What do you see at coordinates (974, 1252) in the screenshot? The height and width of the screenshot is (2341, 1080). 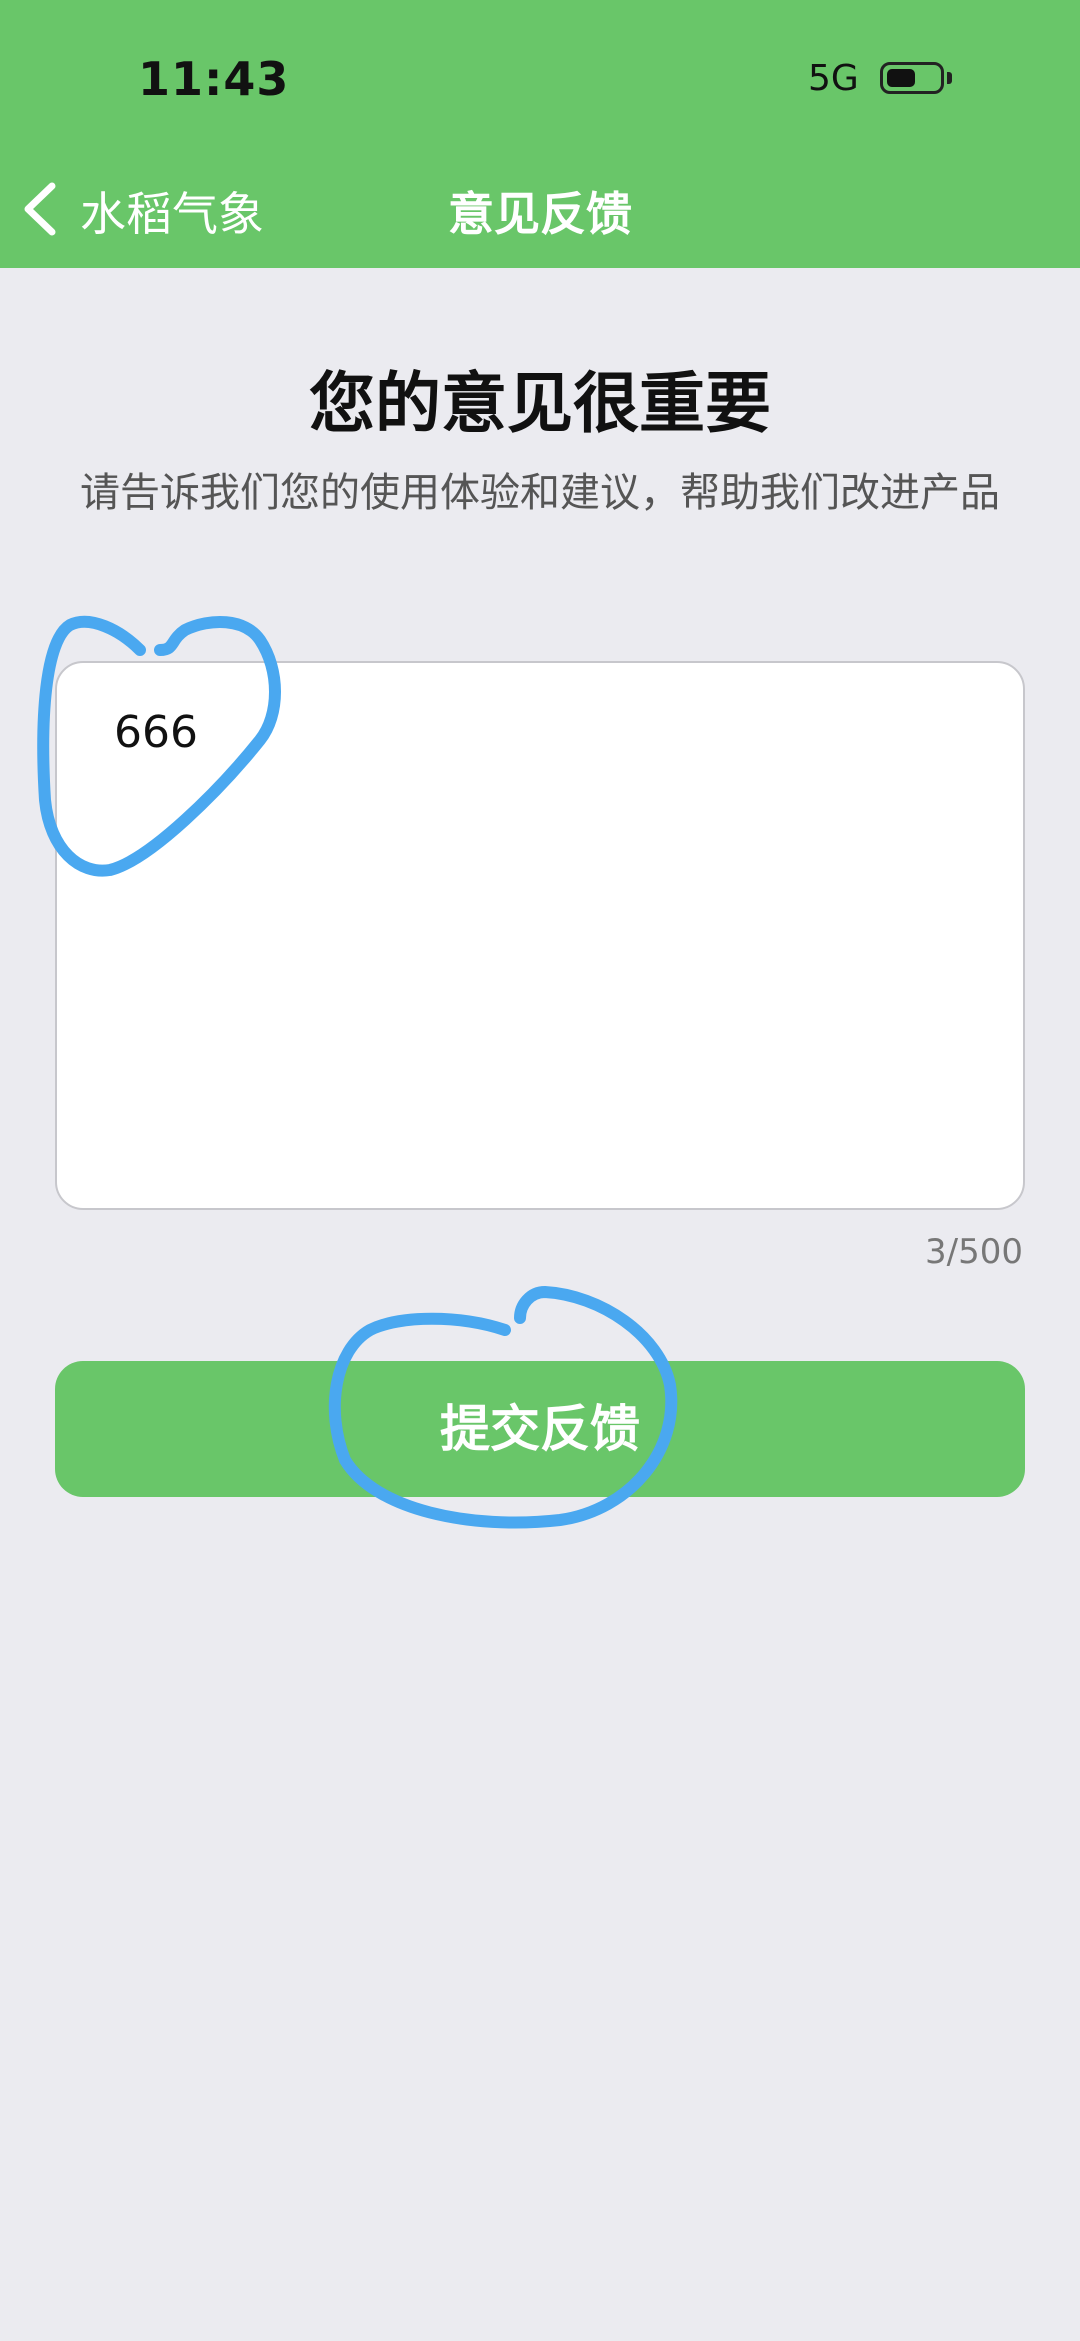 I see `character-counter: 3/500` at bounding box center [974, 1252].